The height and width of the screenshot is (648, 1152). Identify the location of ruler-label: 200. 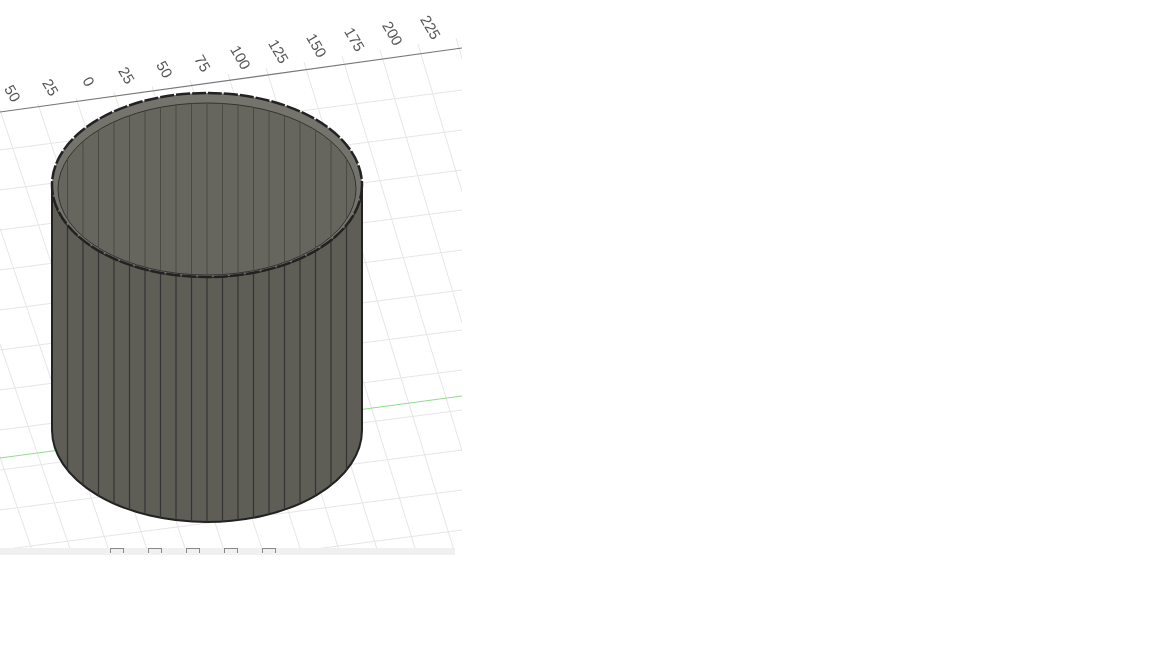
(393, 33).